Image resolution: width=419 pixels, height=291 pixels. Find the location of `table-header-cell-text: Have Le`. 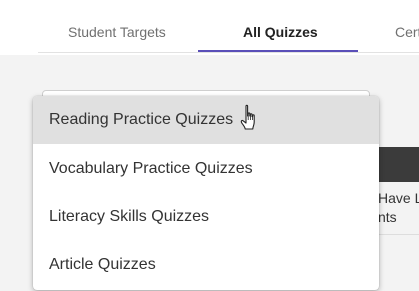

table-header-cell-text: Have Le is located at coordinates (398, 198).